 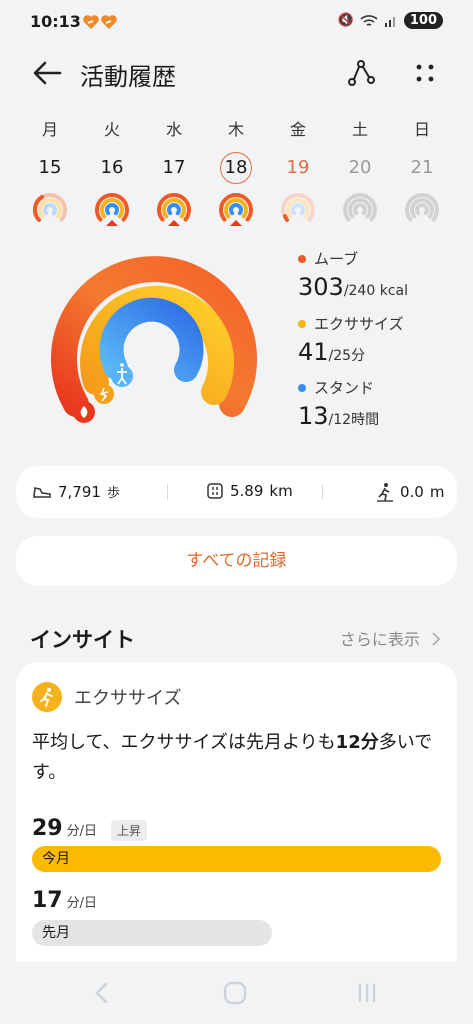 What do you see at coordinates (375, 291) in the screenshot?
I see `move-goal: /240 kcal` at bounding box center [375, 291].